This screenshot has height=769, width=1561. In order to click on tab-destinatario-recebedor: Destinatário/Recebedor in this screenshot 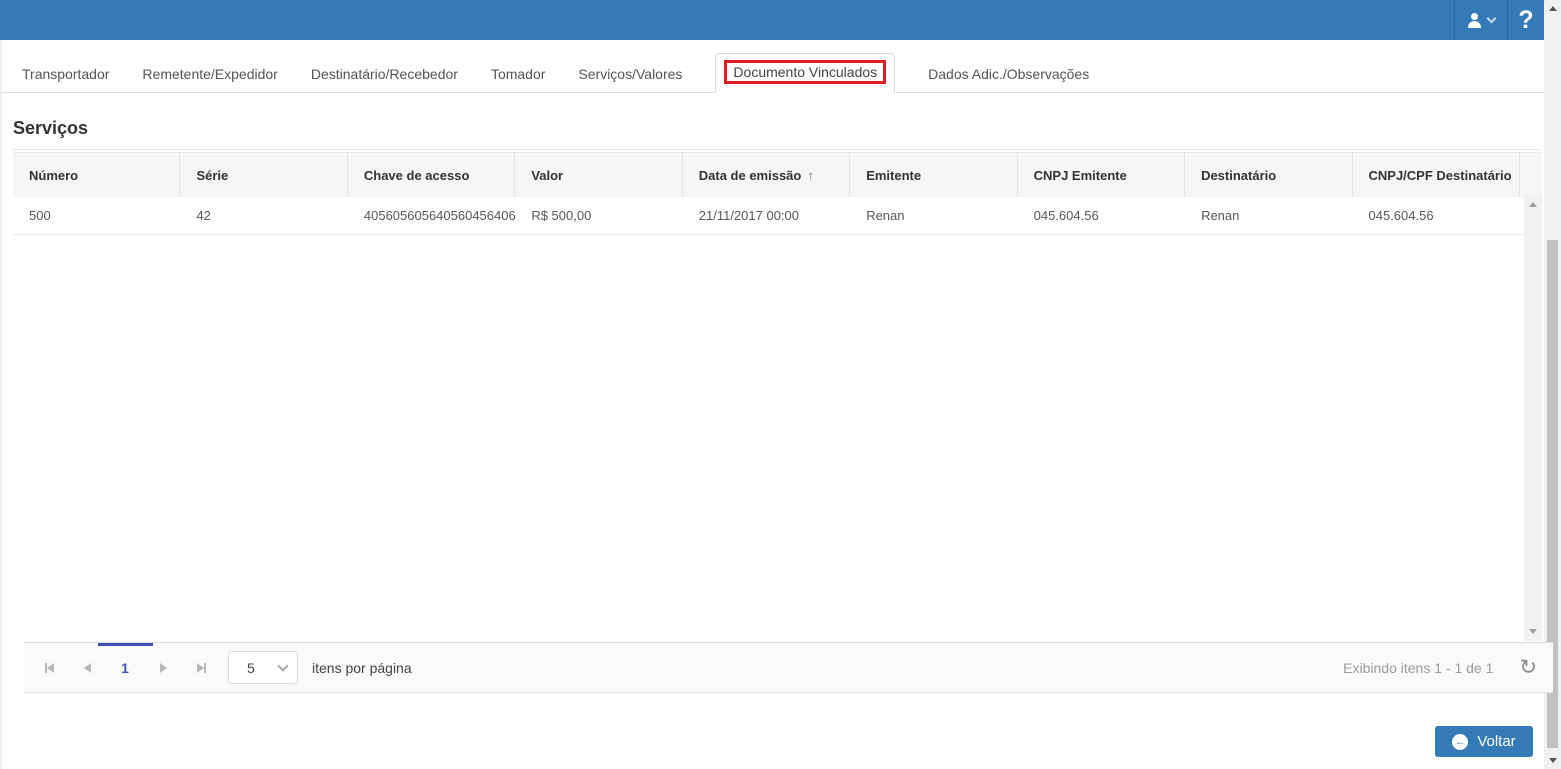, I will do `click(384, 74)`.